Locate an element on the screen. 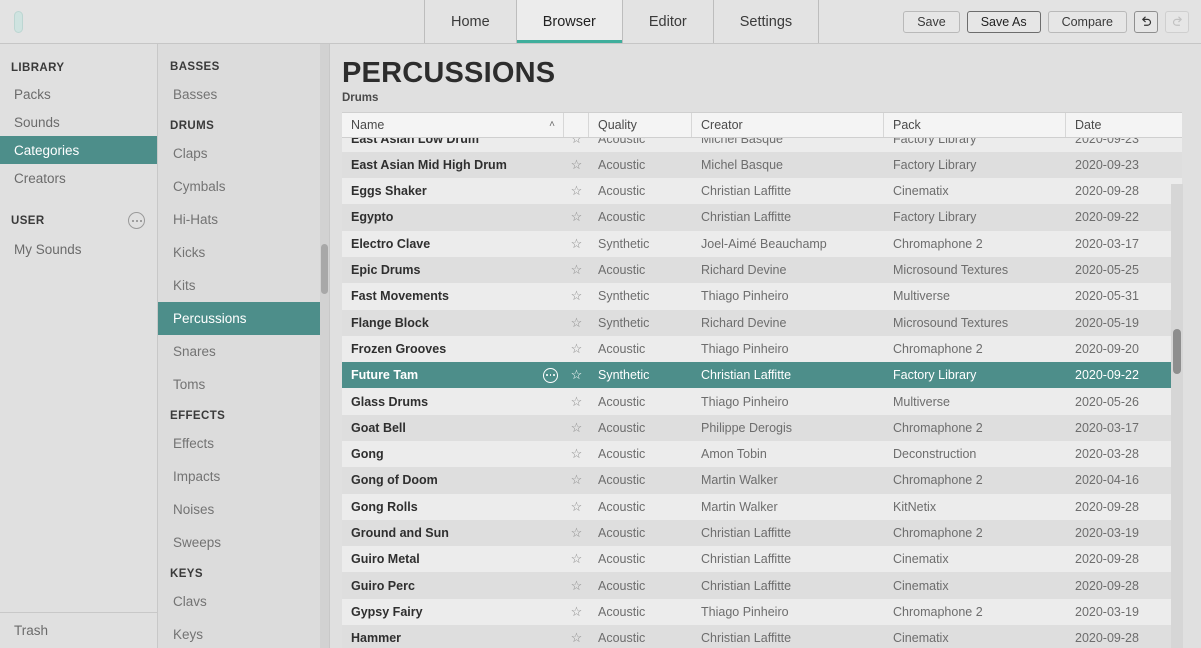 This screenshot has height=648, width=1201. cell-pack: Chromaphone 2 is located at coordinates (938, 243).